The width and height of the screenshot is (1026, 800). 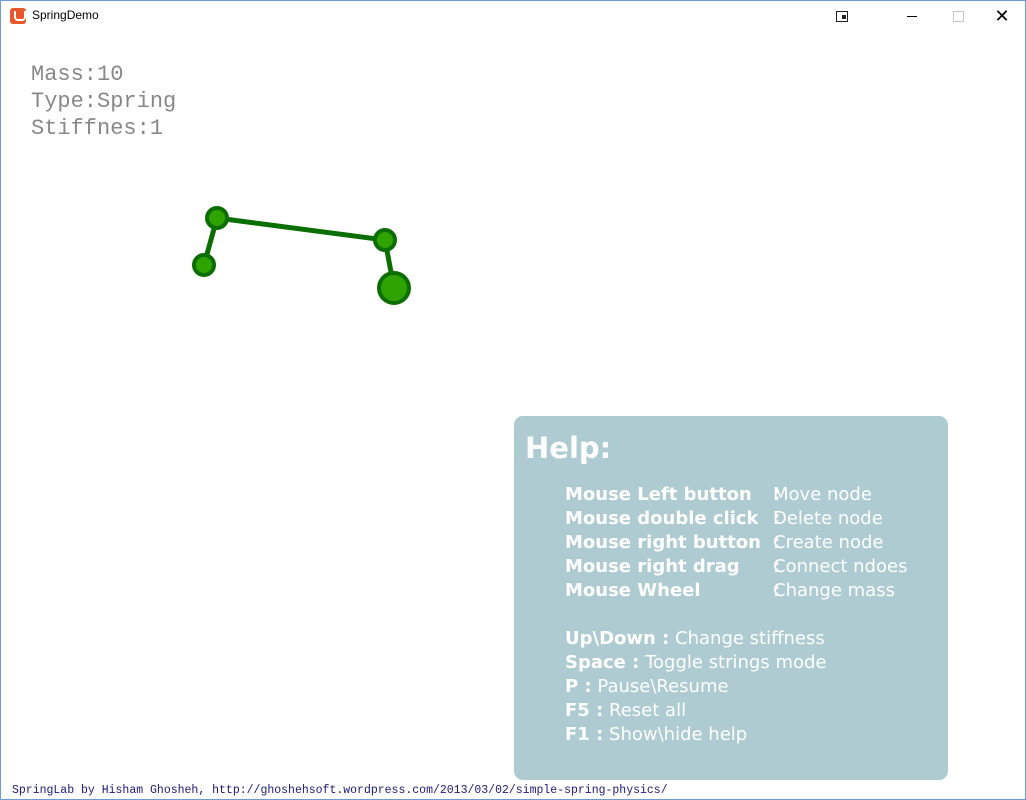 What do you see at coordinates (602, 662) in the screenshot?
I see `help-key: Space :` at bounding box center [602, 662].